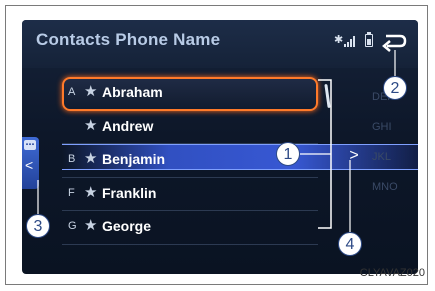 Image resolution: width=435 pixels, height=291 pixels. Describe the element at coordinates (288, 154) in the screenshot. I see `callout-1: 1` at that location.